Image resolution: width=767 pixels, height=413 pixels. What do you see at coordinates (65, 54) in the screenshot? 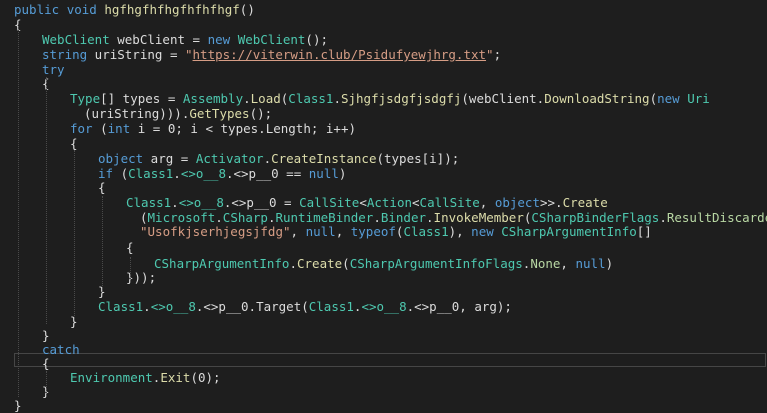
I see `code-token: string` at bounding box center [65, 54].